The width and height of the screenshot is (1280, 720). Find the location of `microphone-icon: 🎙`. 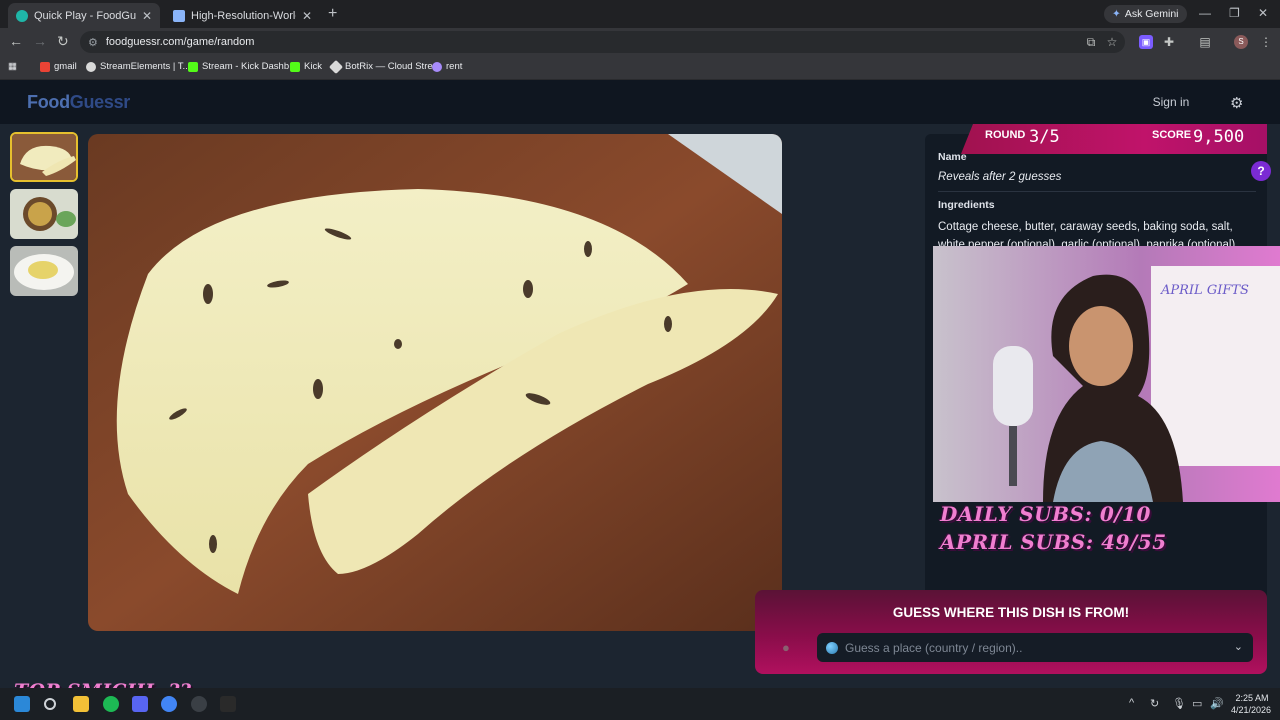

microphone-icon: 🎙 is located at coordinates (1179, 703).